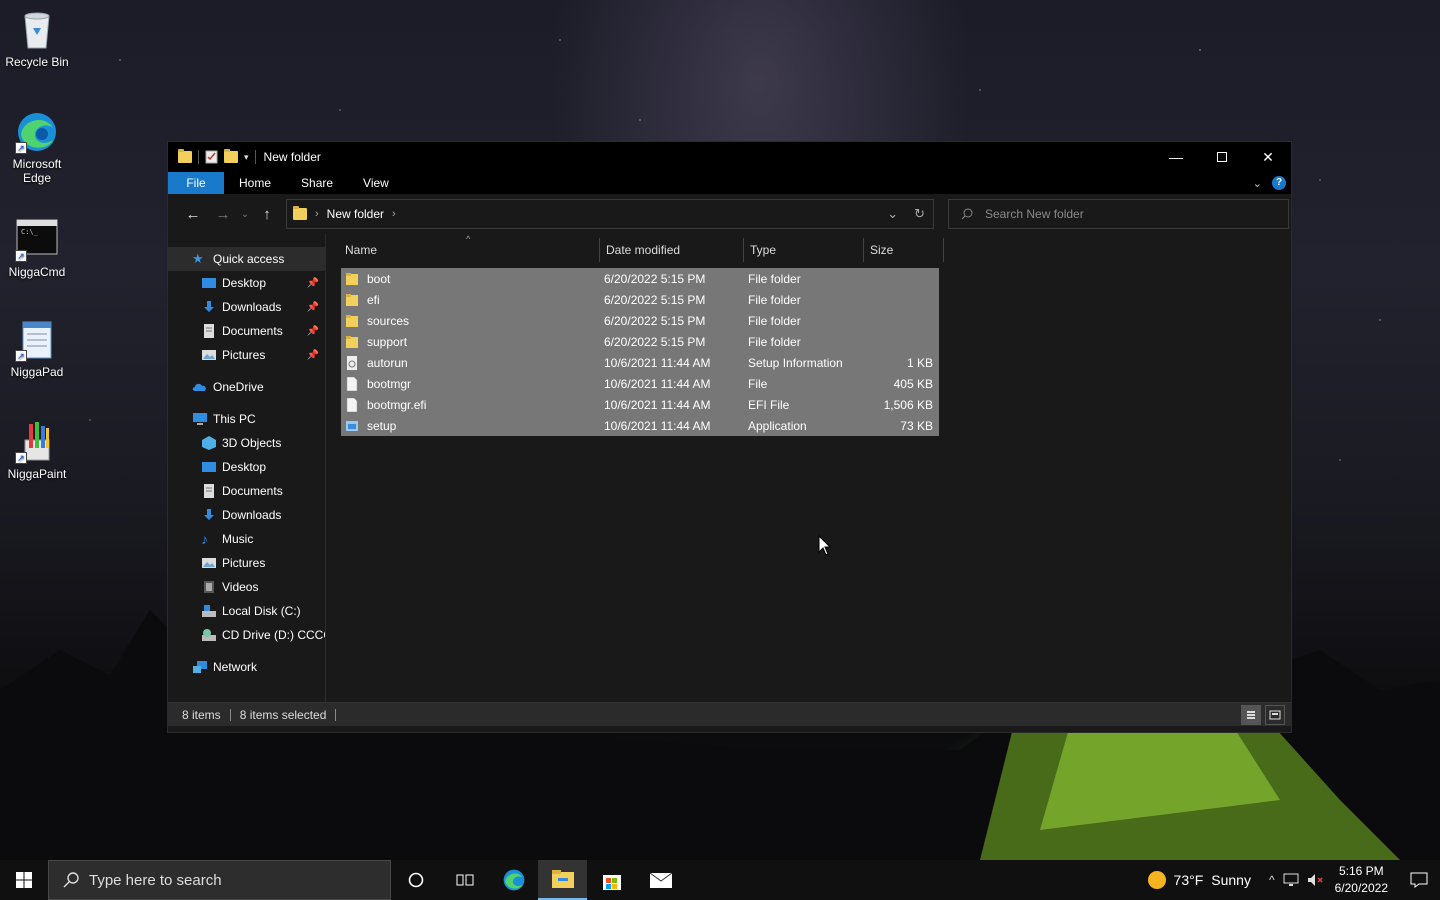 Image resolution: width=1440 pixels, height=900 pixels. I want to click on file-row: support 6/20/2022 5:15 PM File folder, so click(640, 341).